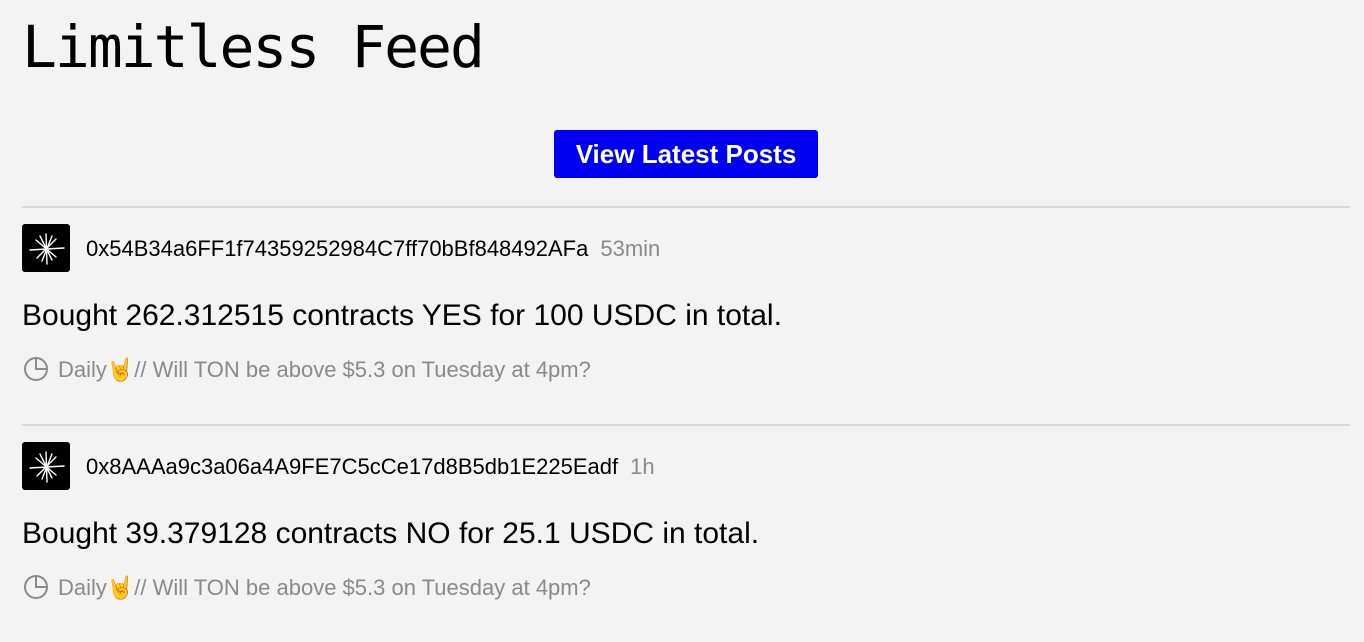 The height and width of the screenshot is (642, 1364). Describe the element at coordinates (686, 154) in the screenshot. I see `view-latest-posts-button: View Latest Posts` at that location.